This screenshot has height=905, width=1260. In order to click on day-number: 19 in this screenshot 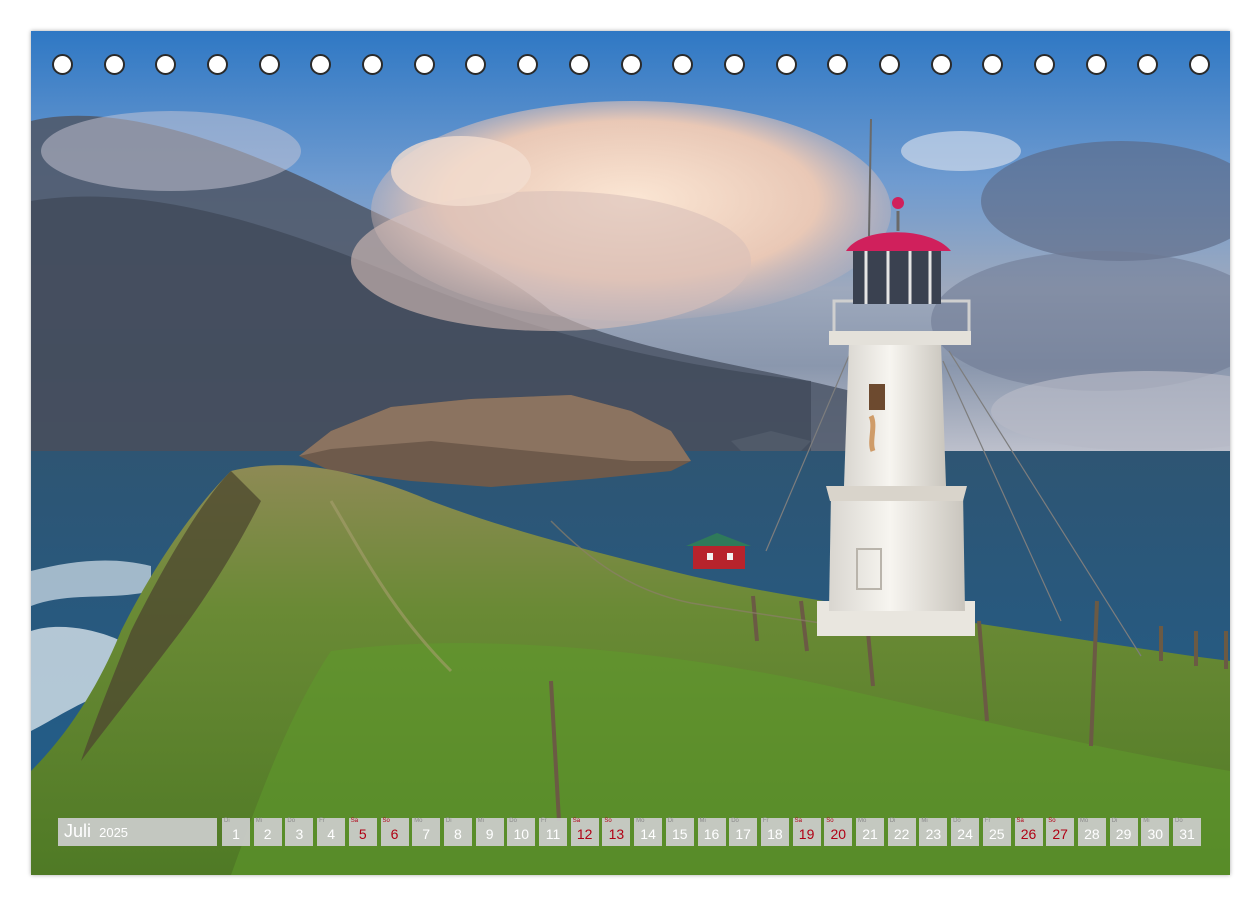, I will do `click(806, 834)`.